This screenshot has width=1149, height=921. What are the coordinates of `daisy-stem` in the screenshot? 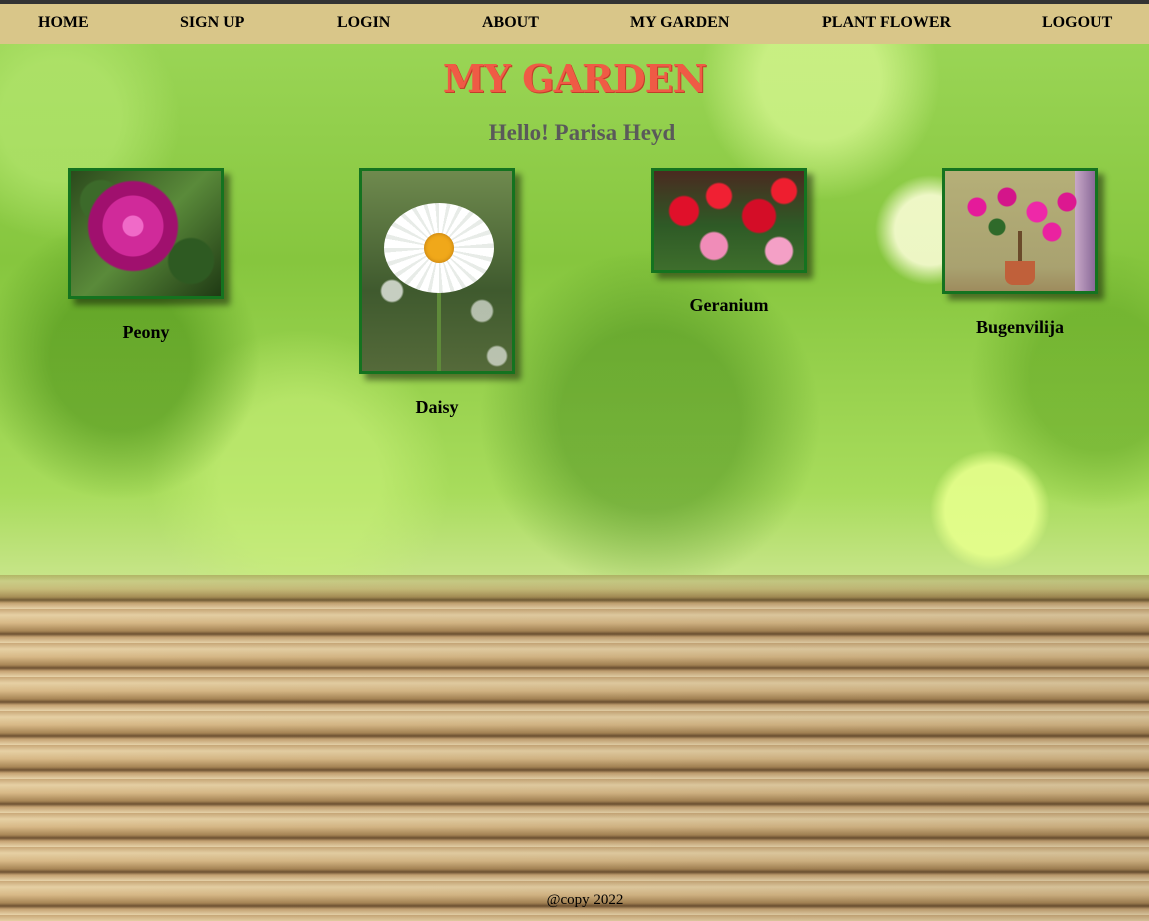 It's located at (439, 331).